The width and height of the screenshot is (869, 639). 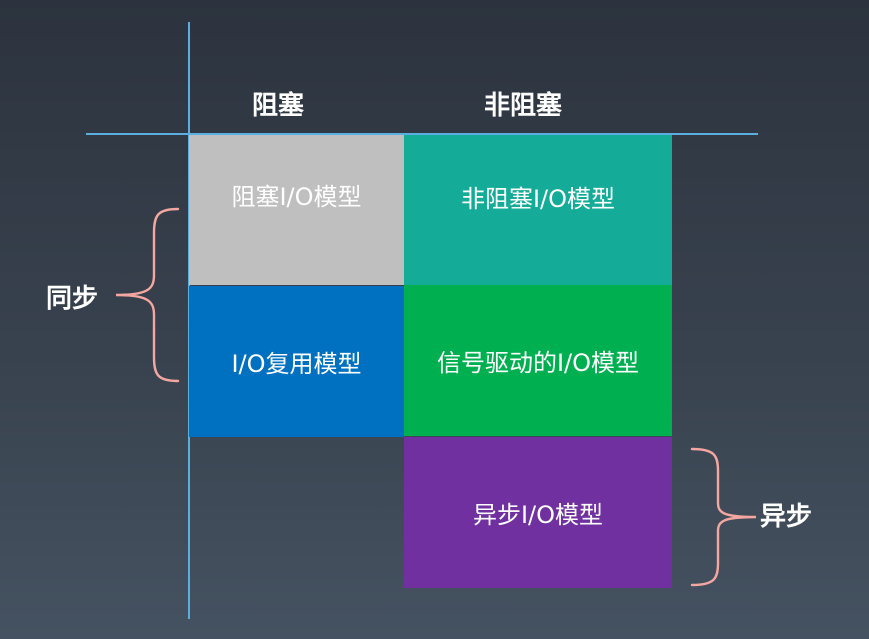 I want to click on row-label-sync: 同步, so click(x=72, y=299).